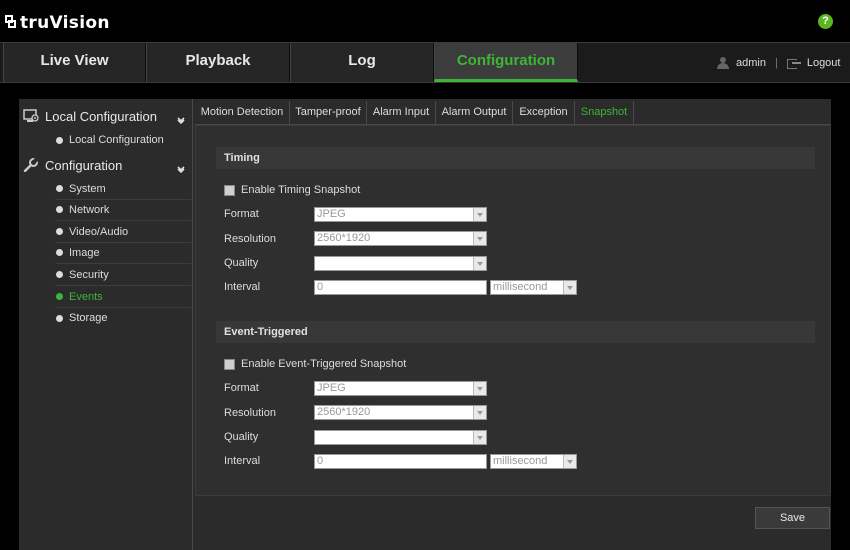  Describe the element at coordinates (723, 62) in the screenshot. I see `user-icon` at that location.